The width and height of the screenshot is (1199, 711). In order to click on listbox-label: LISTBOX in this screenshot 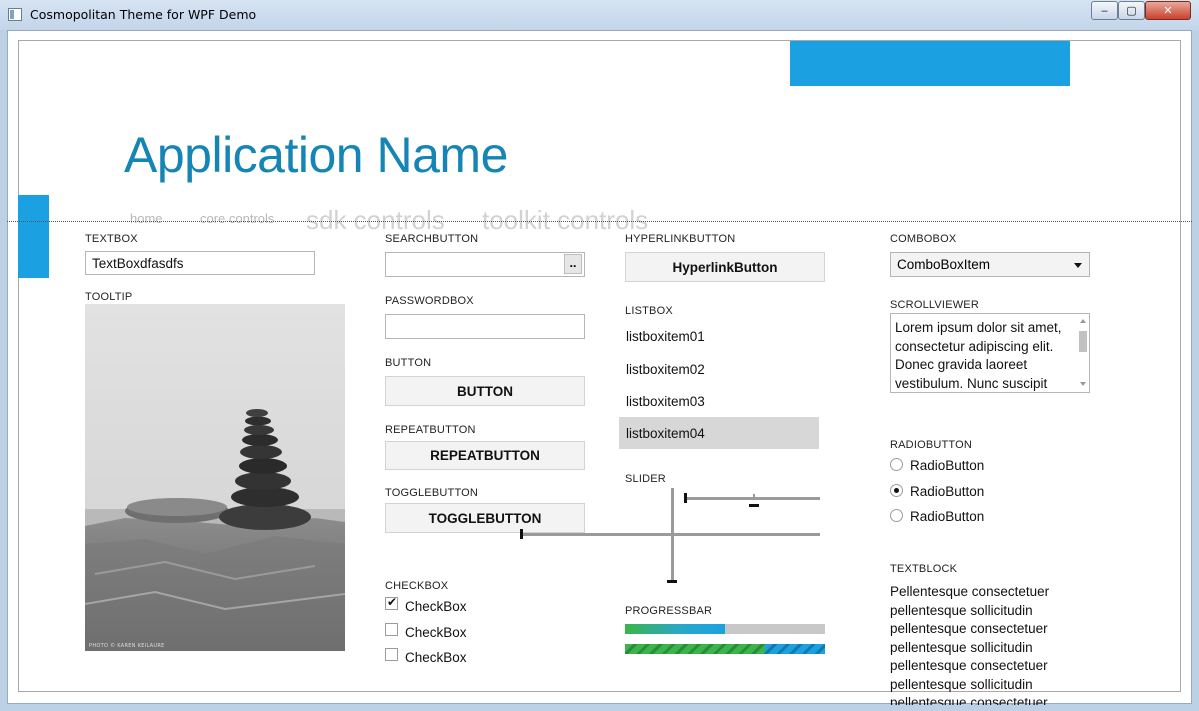, I will do `click(649, 311)`.